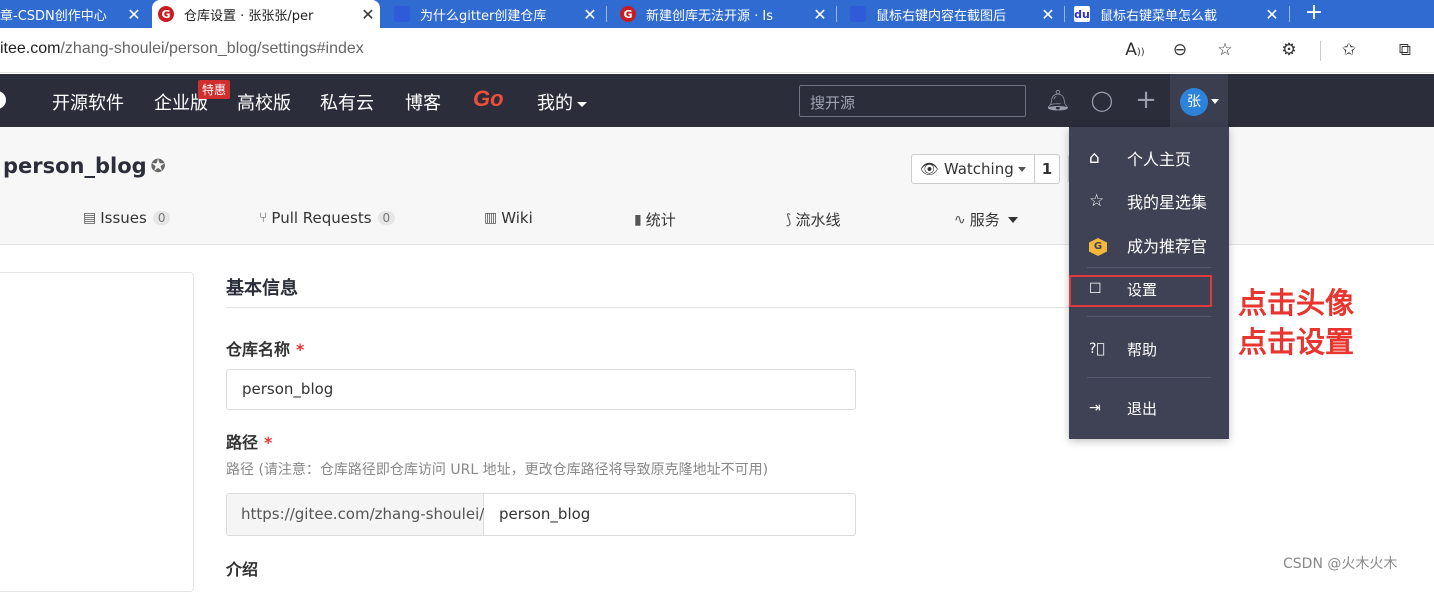 The width and height of the screenshot is (1434, 592). What do you see at coordinates (1180, 50) in the screenshot?
I see `zoom-icon: ⊖` at bounding box center [1180, 50].